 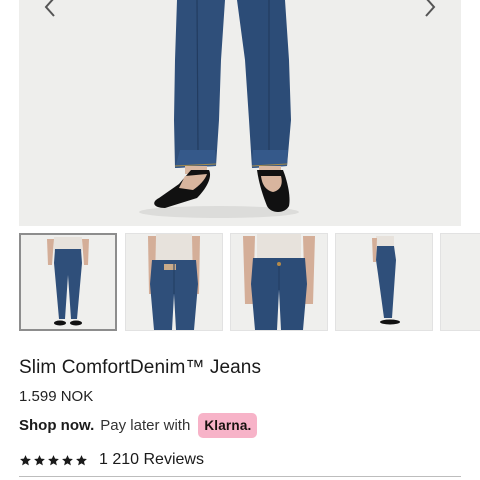 I want to click on star-rating, so click(x=54, y=460).